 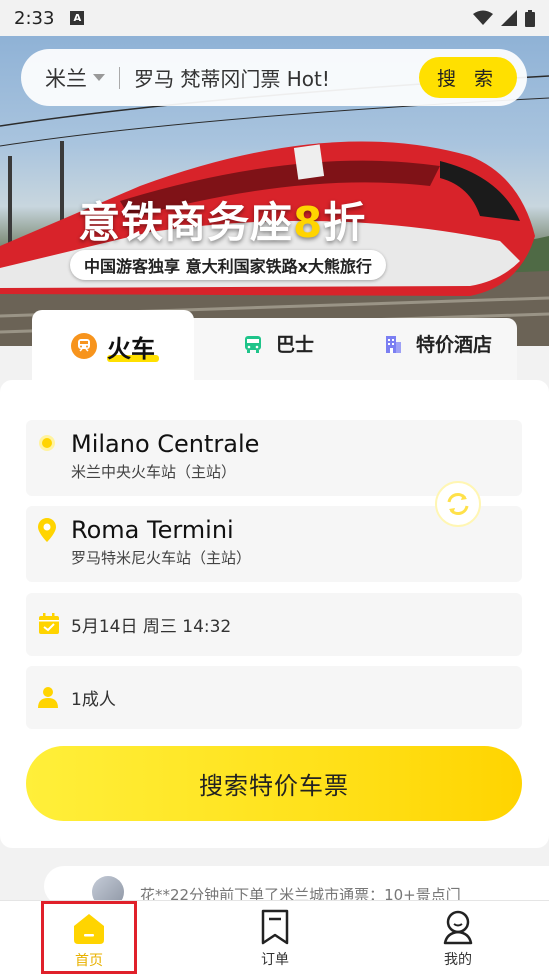 What do you see at coordinates (454, 345) in the screenshot?
I see `tab-hotel-label: 特价酒店` at bounding box center [454, 345].